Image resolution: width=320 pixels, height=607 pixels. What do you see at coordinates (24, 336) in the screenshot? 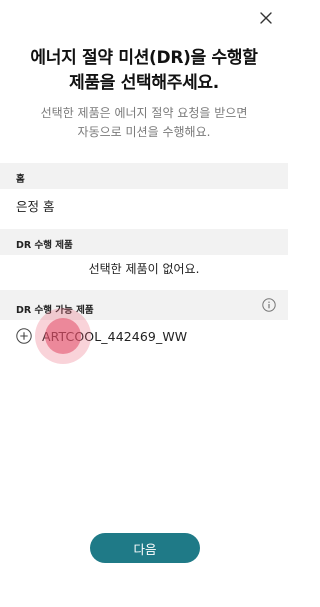
I see `add-circle-icon` at bounding box center [24, 336].